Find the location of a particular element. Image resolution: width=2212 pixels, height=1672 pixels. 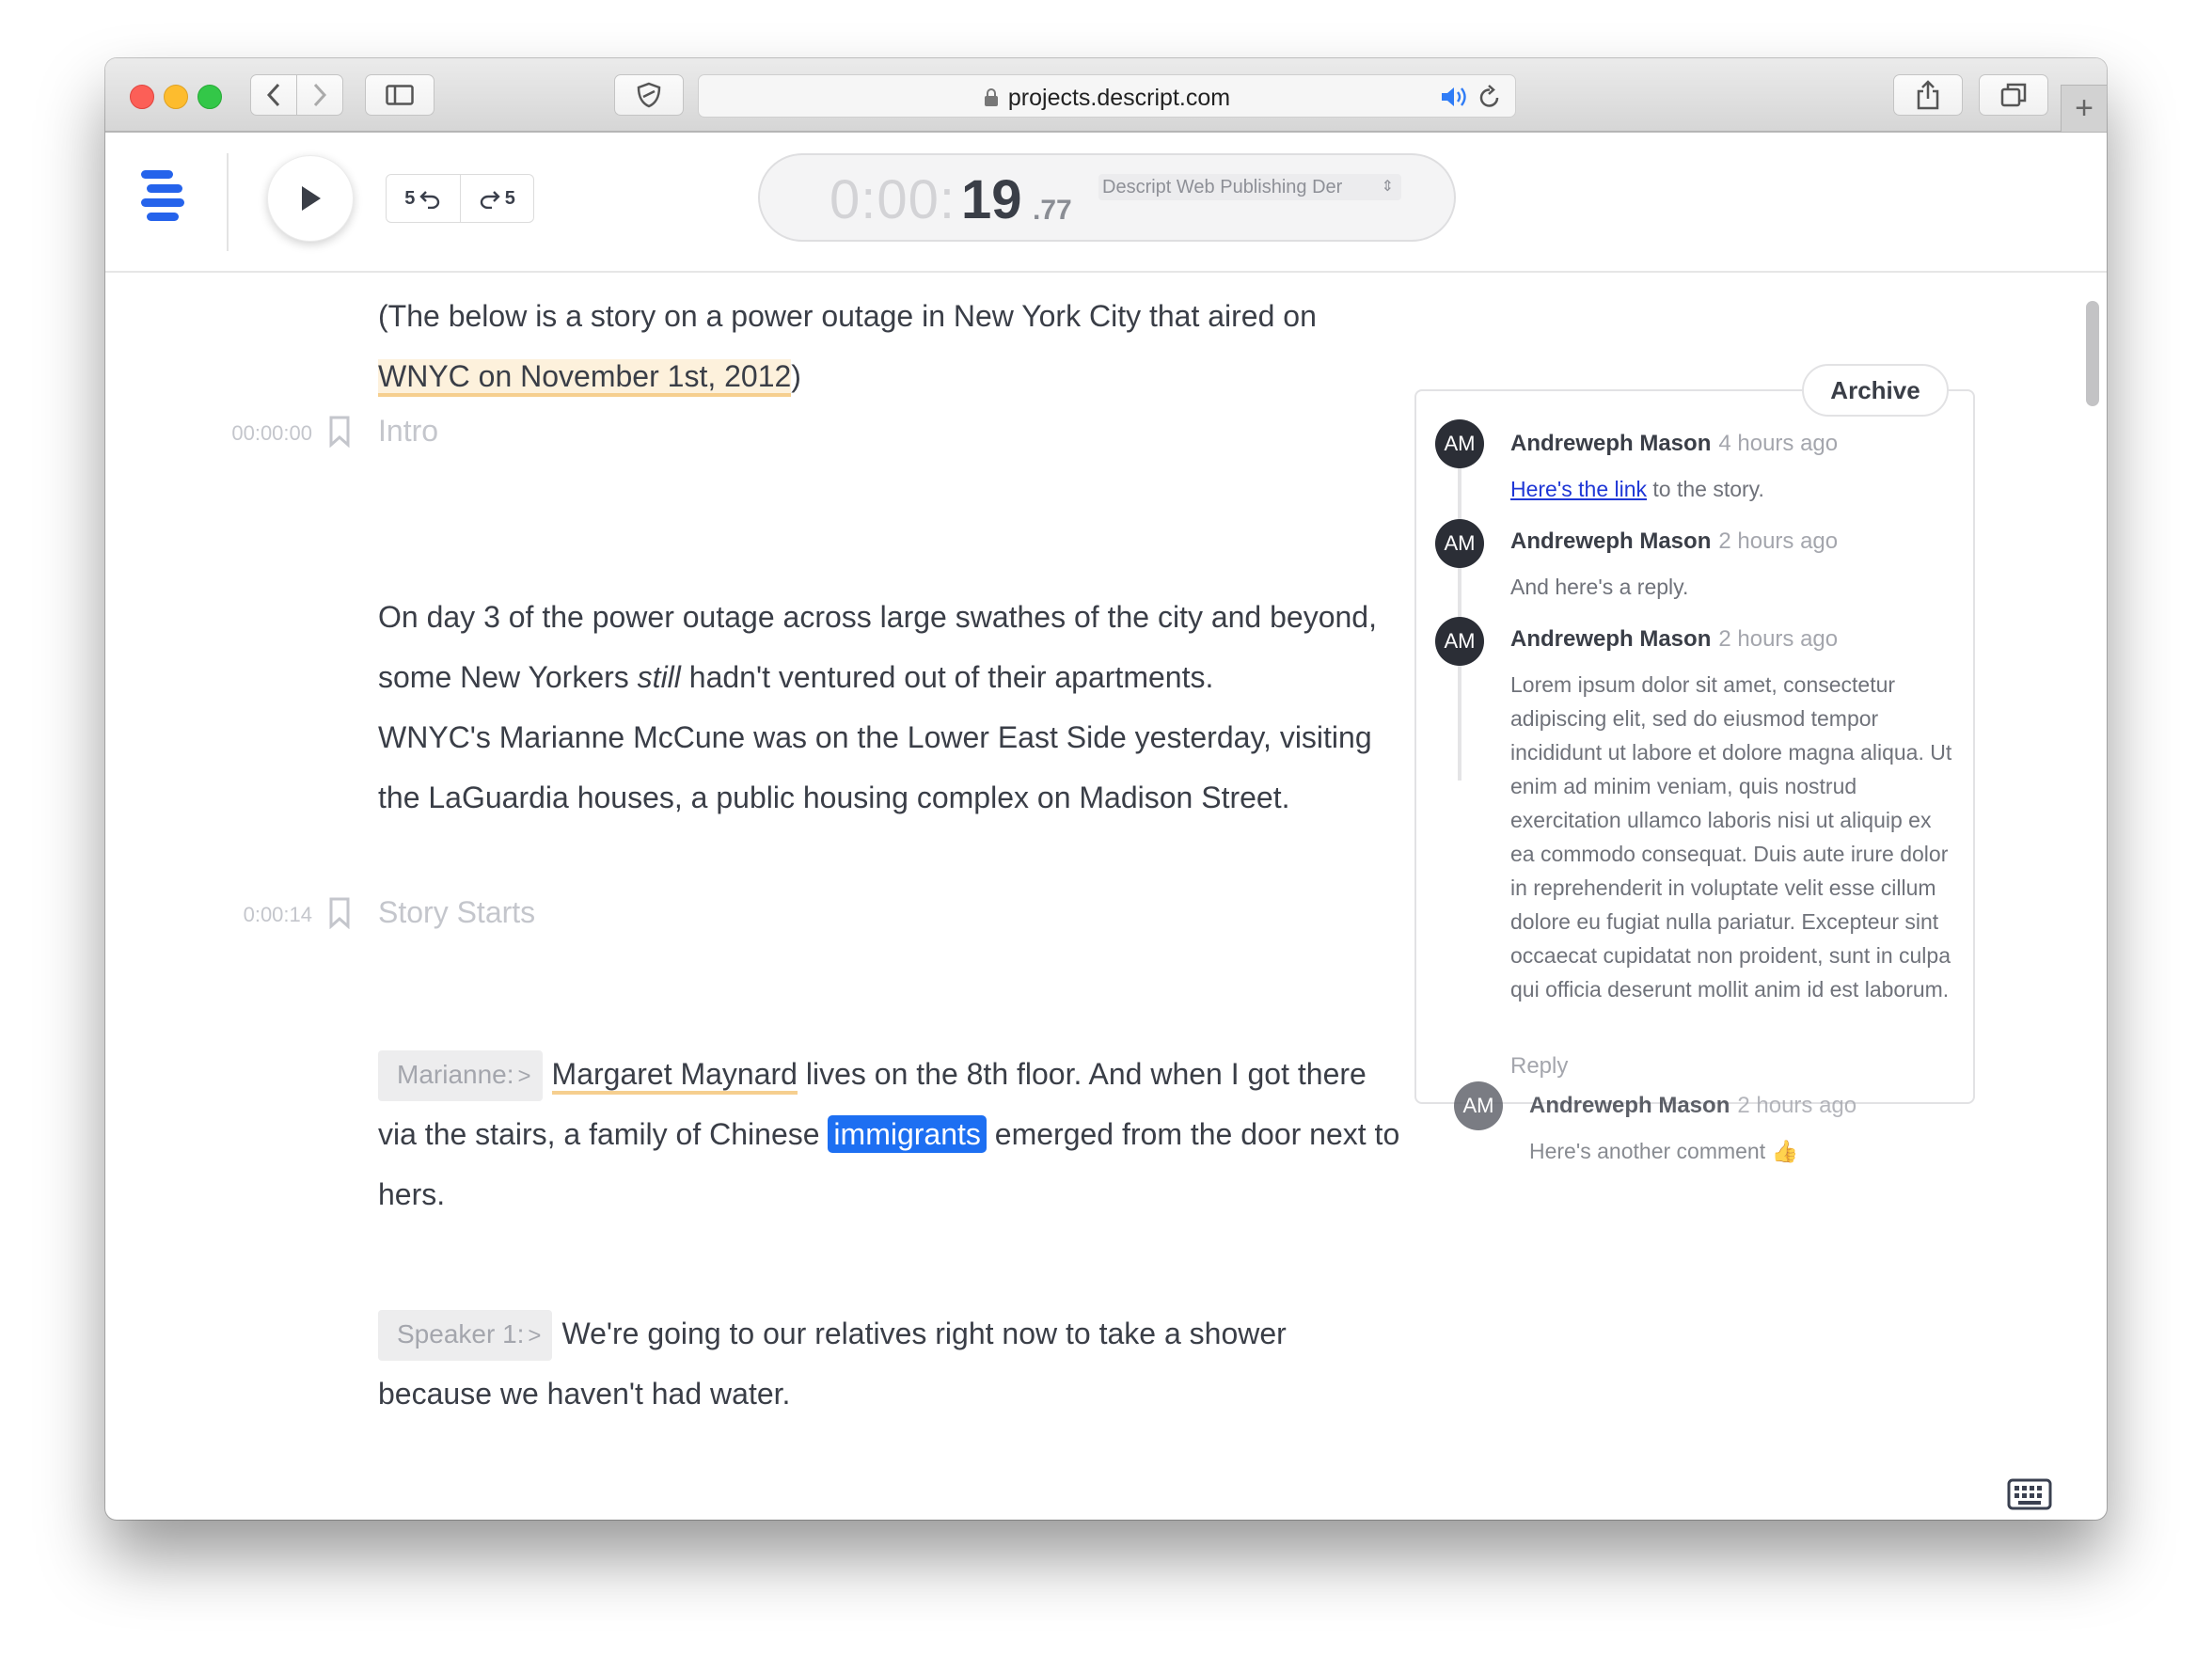

zoom-window-button is located at coordinates (210, 97).